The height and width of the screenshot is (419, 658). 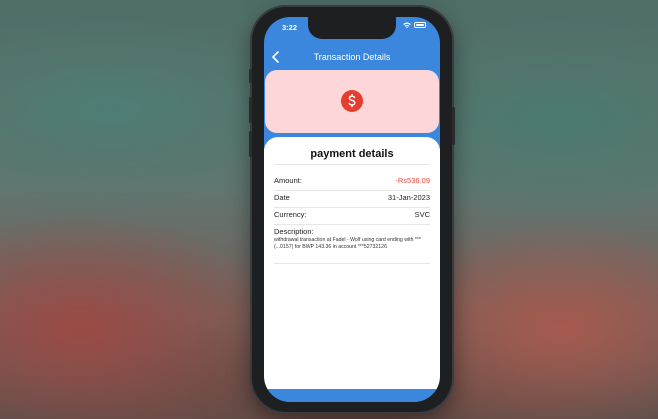 What do you see at coordinates (352, 154) in the screenshot?
I see `card-title: payment details` at bounding box center [352, 154].